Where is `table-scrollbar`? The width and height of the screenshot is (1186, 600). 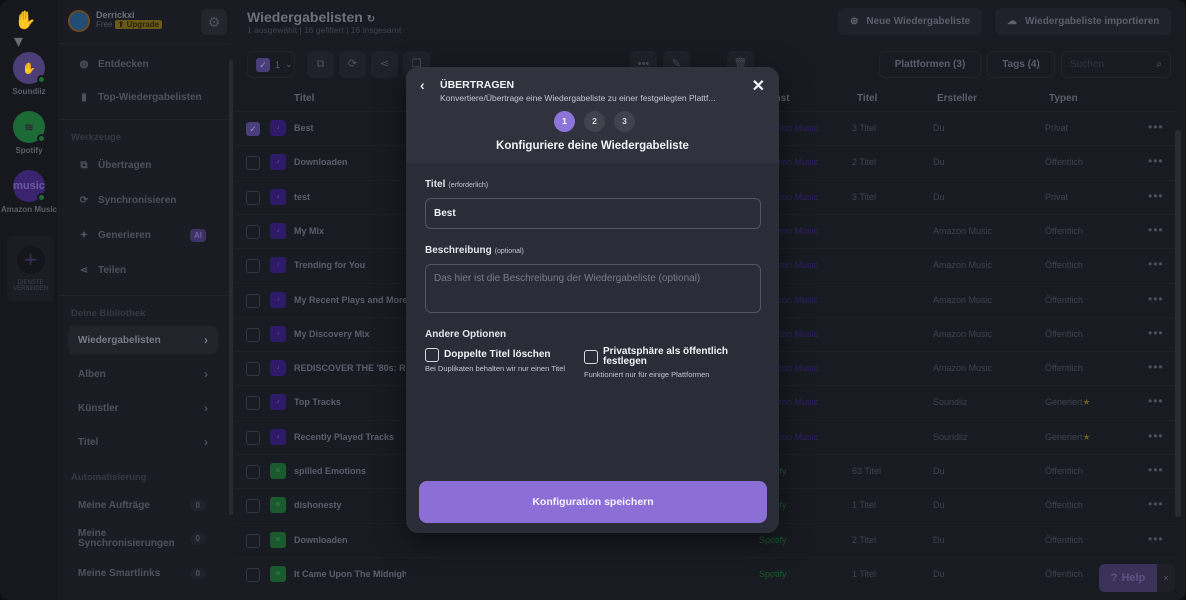
table-scrollbar is located at coordinates (1178, 323).